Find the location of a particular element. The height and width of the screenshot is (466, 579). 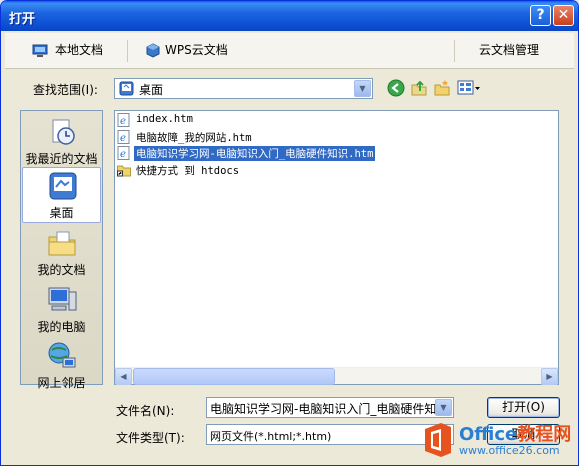

title-bar: 打开 ? ✕ is located at coordinates (289, 16).